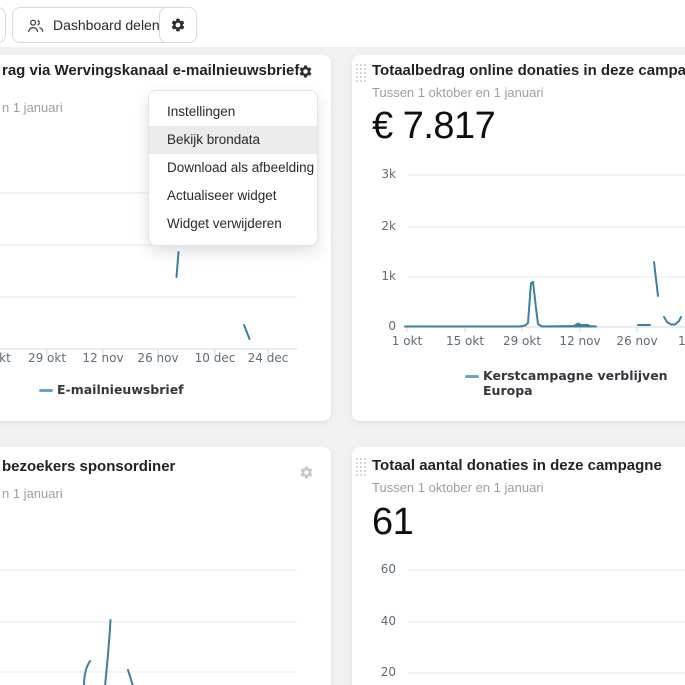  What do you see at coordinates (517, 465) in the screenshot?
I see `widget-title: Totaal aantal donaties in deze campagne` at bounding box center [517, 465].